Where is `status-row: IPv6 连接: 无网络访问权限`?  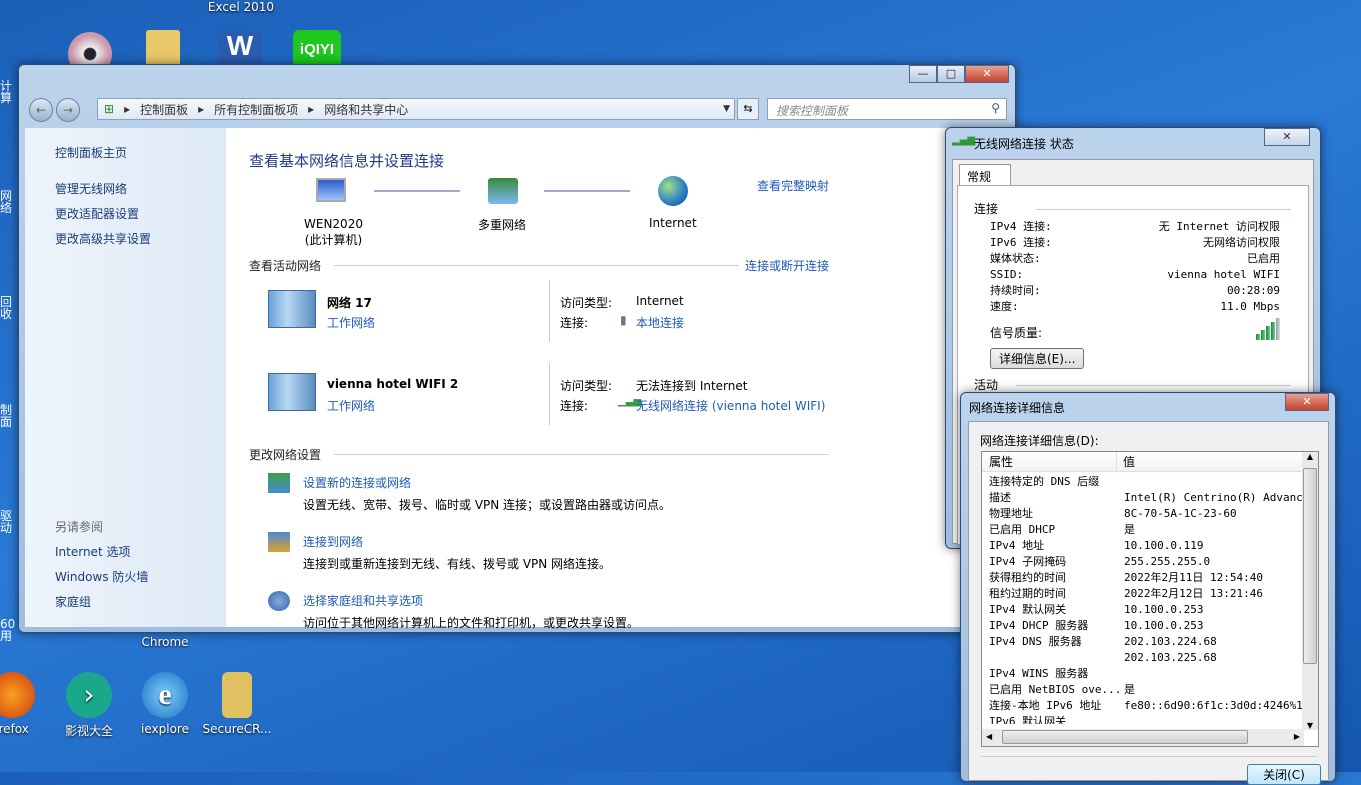 status-row: IPv6 连接: 无网络访问权限 is located at coordinates (1135, 242).